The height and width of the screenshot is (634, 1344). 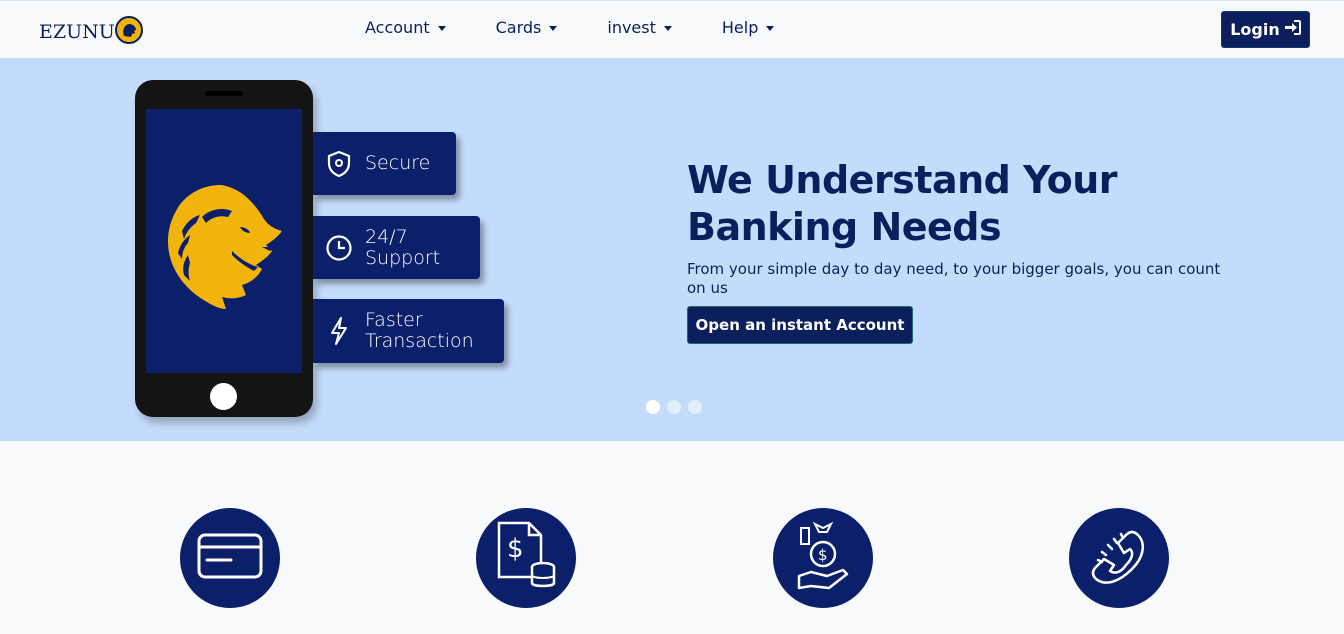 I want to click on nav-invest-label: invest, so click(x=631, y=27).